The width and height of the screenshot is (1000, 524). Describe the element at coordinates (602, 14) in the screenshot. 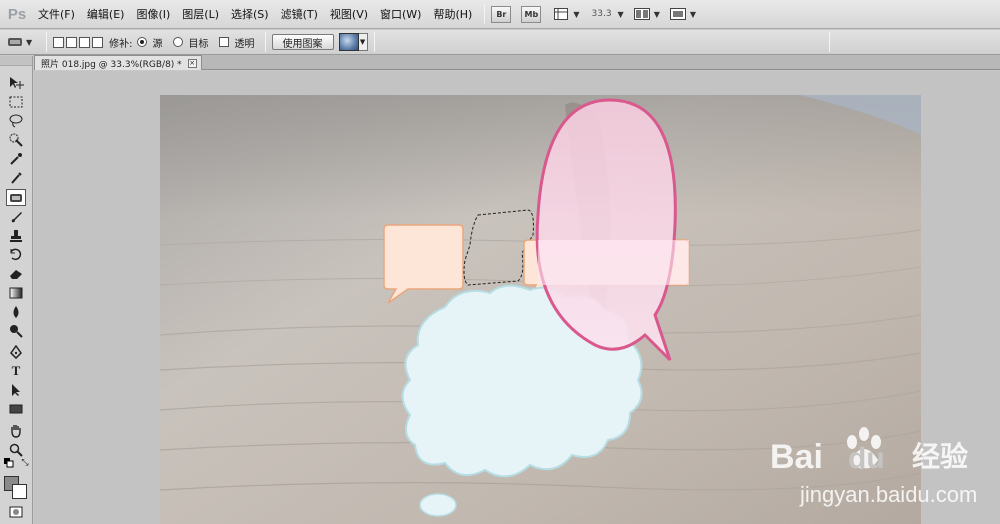

I see `zoom-level: 33.3` at that location.